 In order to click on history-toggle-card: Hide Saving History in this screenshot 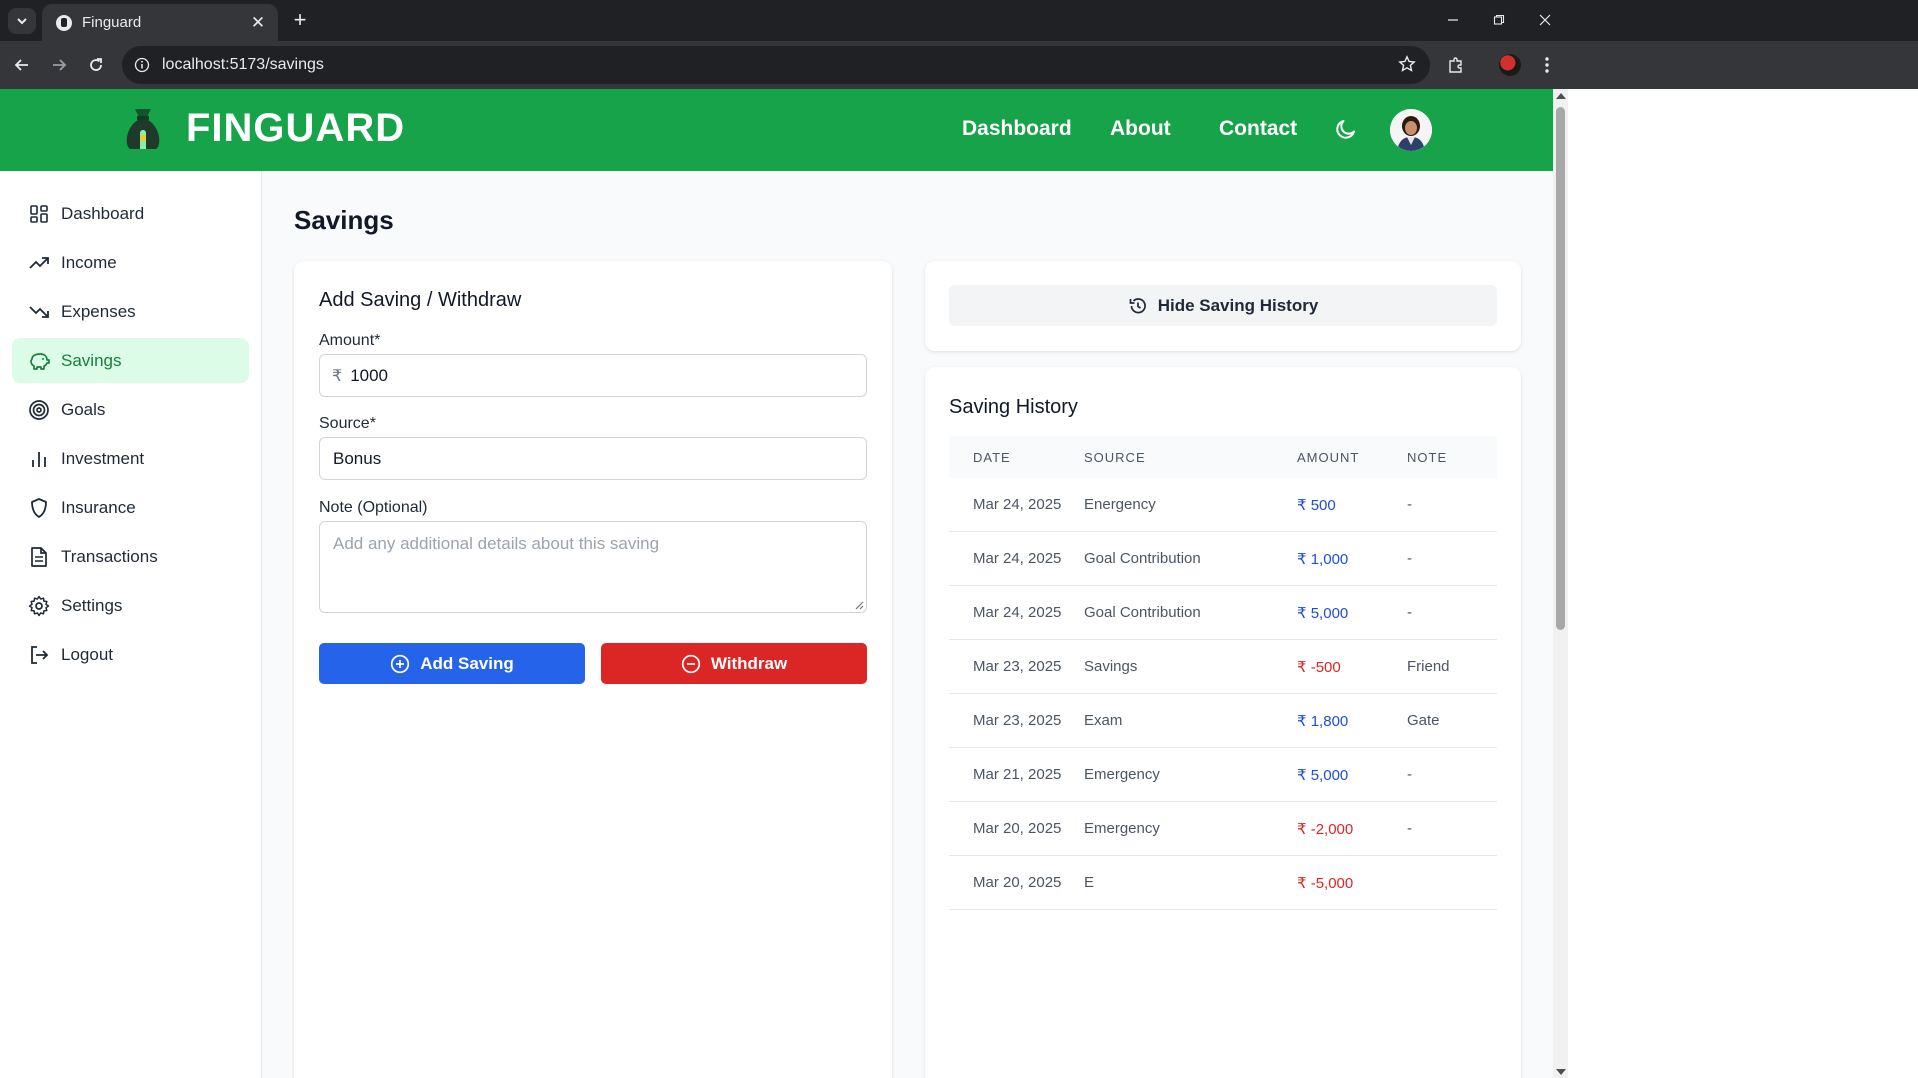, I will do `click(1223, 306)`.